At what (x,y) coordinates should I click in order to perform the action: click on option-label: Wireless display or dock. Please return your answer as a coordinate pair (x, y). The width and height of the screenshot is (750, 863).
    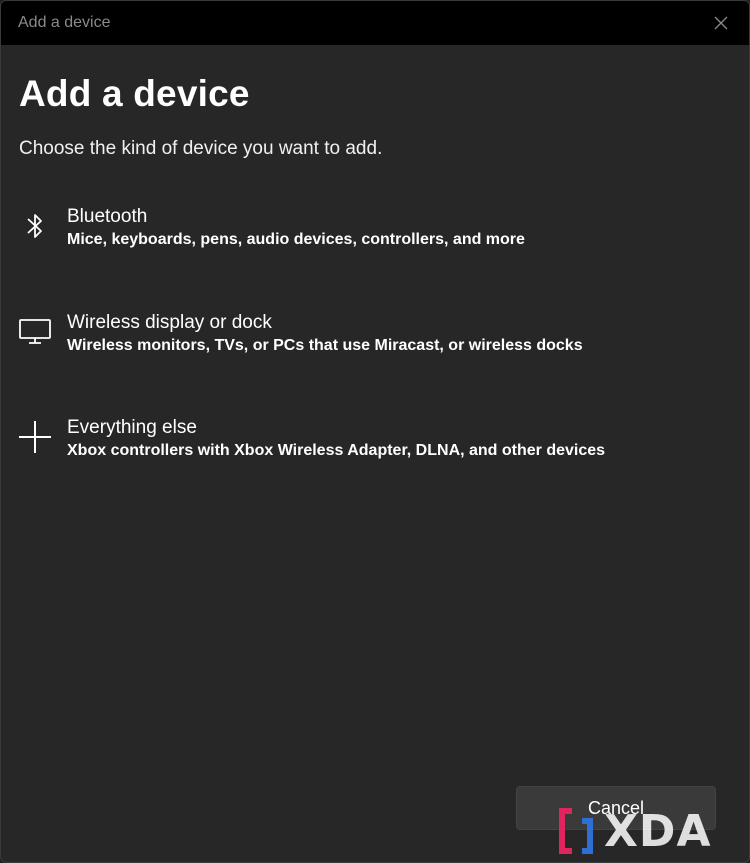
    Looking at the image, I should click on (169, 322).